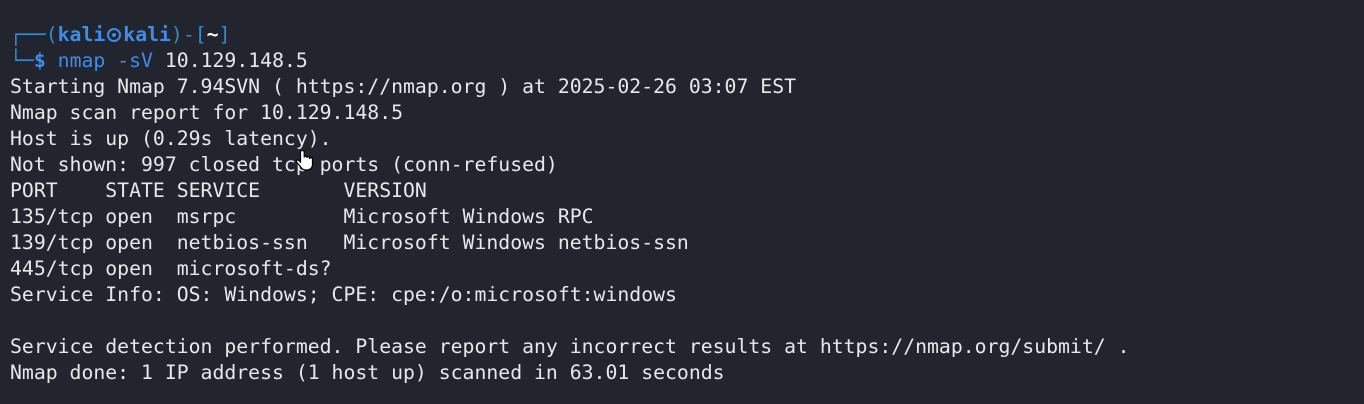 This screenshot has height=404, width=1364. What do you see at coordinates (171, 268) in the screenshot?
I see `output-line: 445/tcp open microsoft-ds?` at bounding box center [171, 268].